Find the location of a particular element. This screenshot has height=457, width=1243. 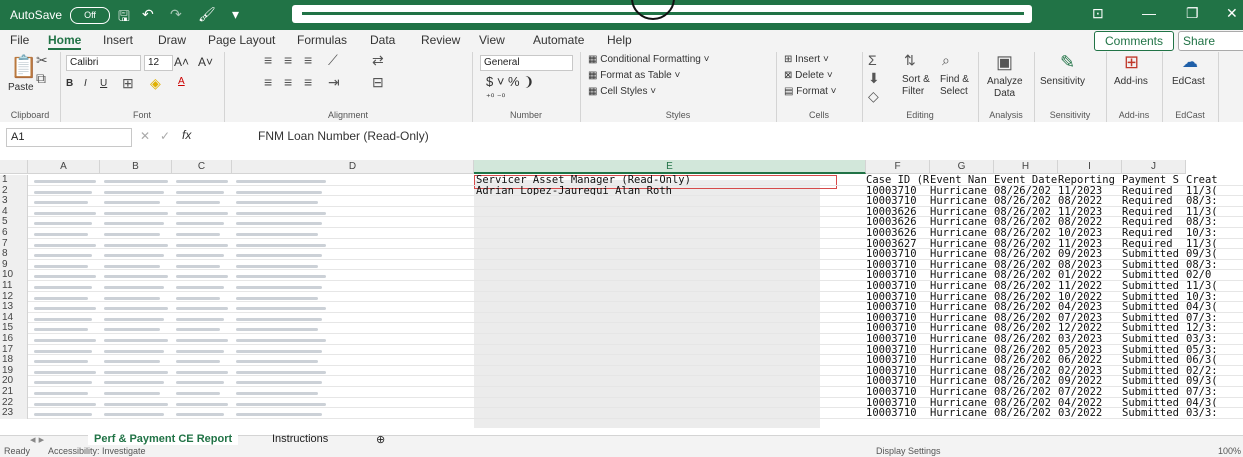

cell-i: 01/2022 is located at coordinates (1090, 275).